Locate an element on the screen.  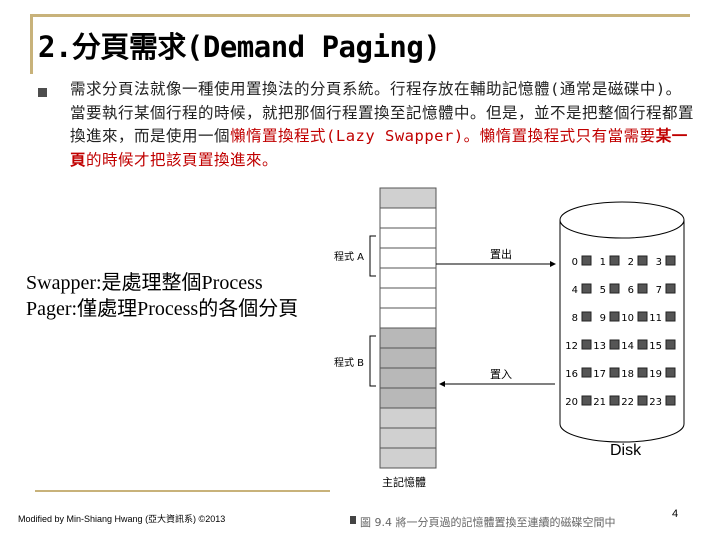
disk-page-number: 4 is located at coordinates (575, 290).